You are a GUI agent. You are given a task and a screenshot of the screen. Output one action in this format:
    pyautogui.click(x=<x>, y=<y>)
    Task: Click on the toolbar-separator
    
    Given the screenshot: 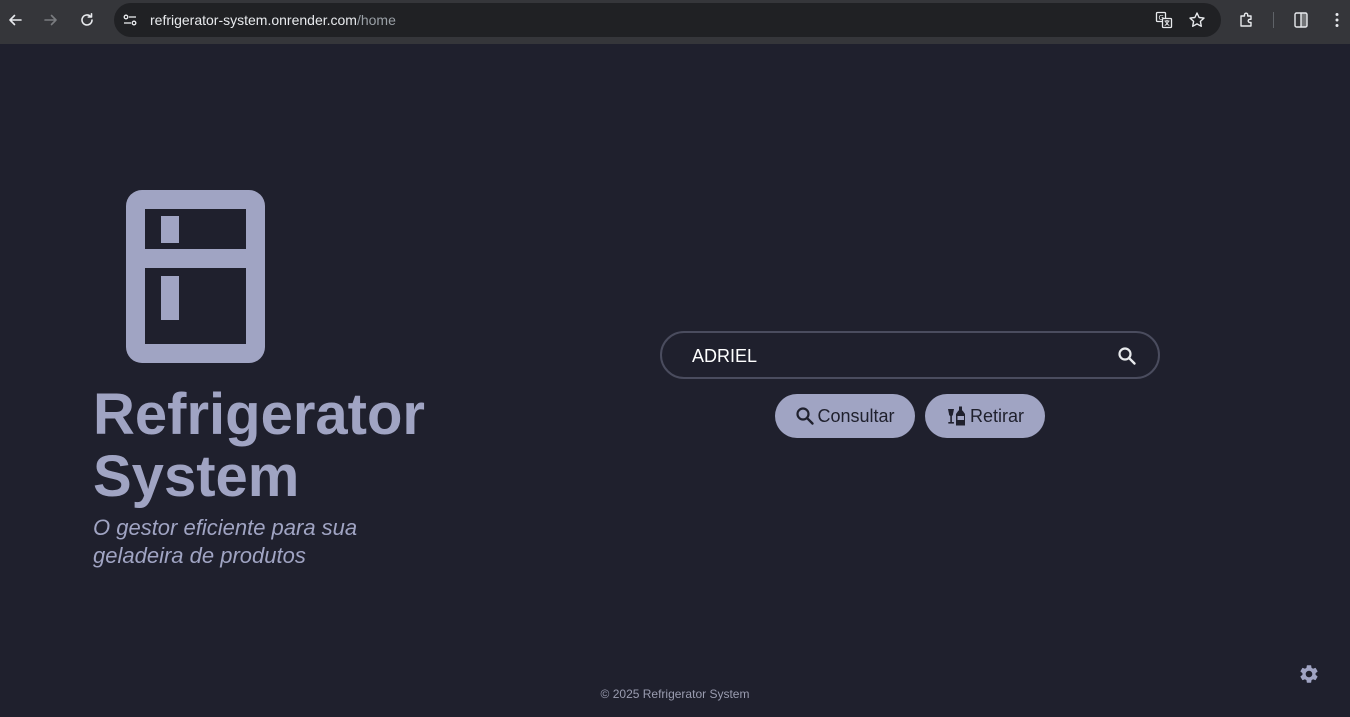 What is the action you would take?
    pyautogui.click(x=1273, y=20)
    